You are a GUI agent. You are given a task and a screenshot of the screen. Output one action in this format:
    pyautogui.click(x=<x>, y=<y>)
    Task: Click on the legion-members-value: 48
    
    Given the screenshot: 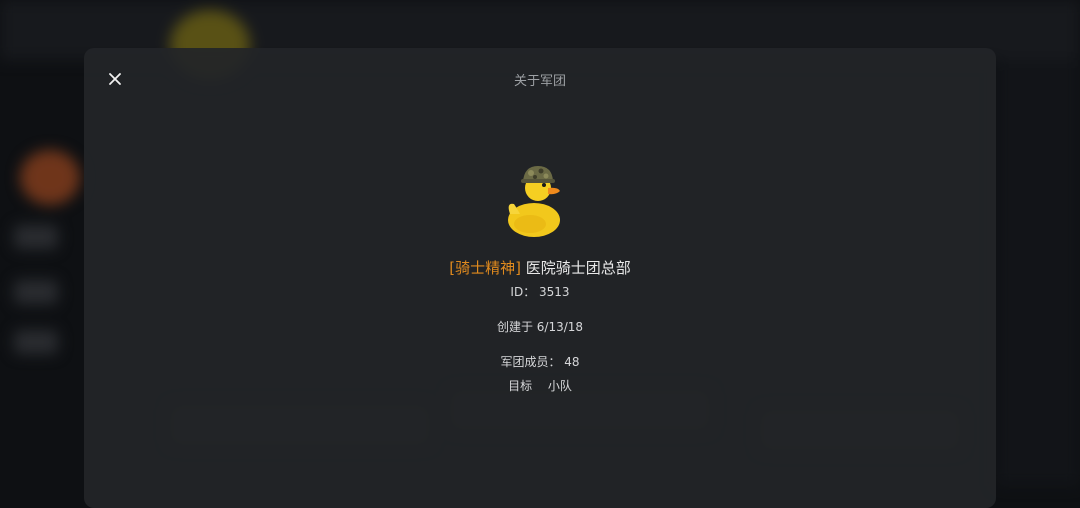 What is the action you would take?
    pyautogui.click(x=572, y=362)
    